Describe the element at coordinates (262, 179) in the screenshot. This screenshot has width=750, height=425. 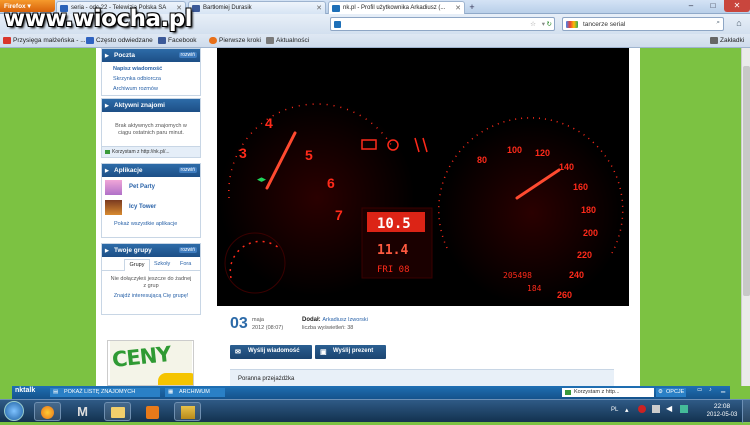
I see `indicator-arrows-icon: ◂▸` at that location.